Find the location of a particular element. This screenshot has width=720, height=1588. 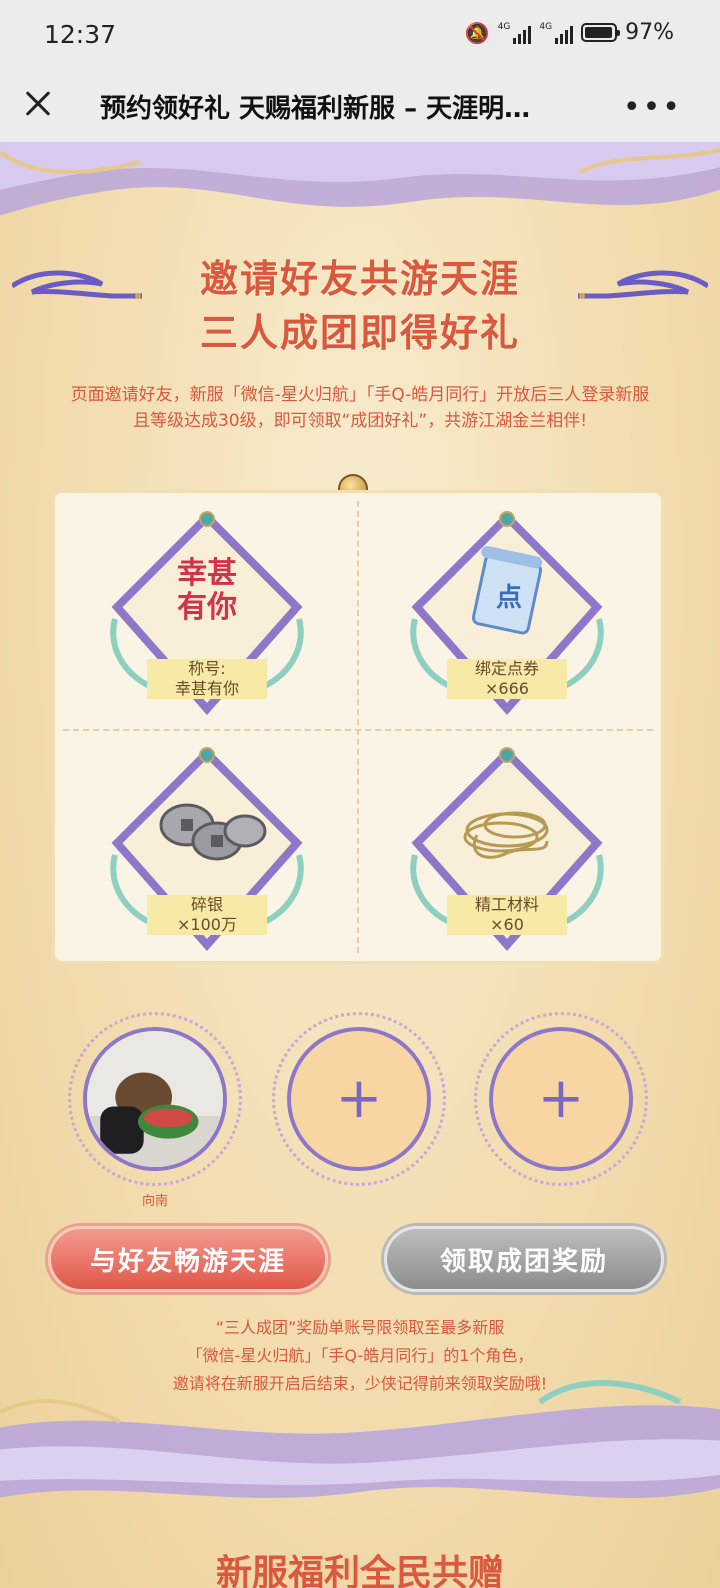

signal-icon-1: 4G is located at coordinates (515, 33).